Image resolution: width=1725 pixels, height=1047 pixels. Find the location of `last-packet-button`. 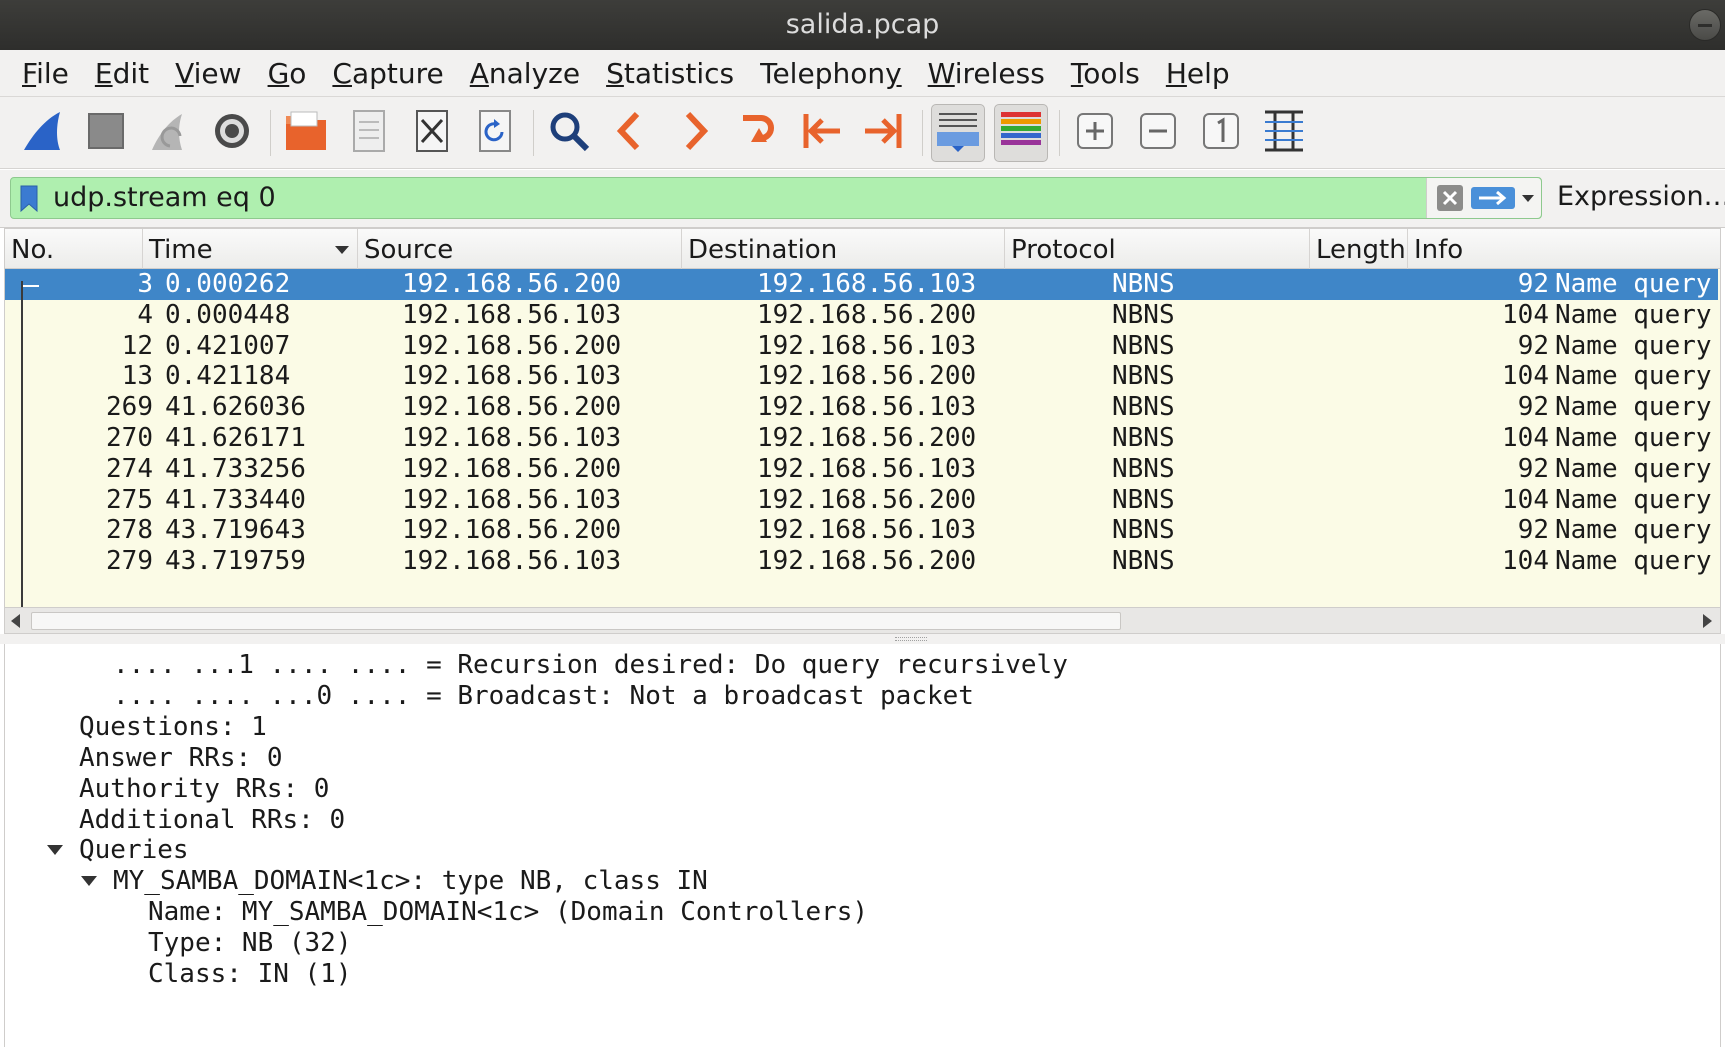

last-packet-button is located at coordinates (884, 133).